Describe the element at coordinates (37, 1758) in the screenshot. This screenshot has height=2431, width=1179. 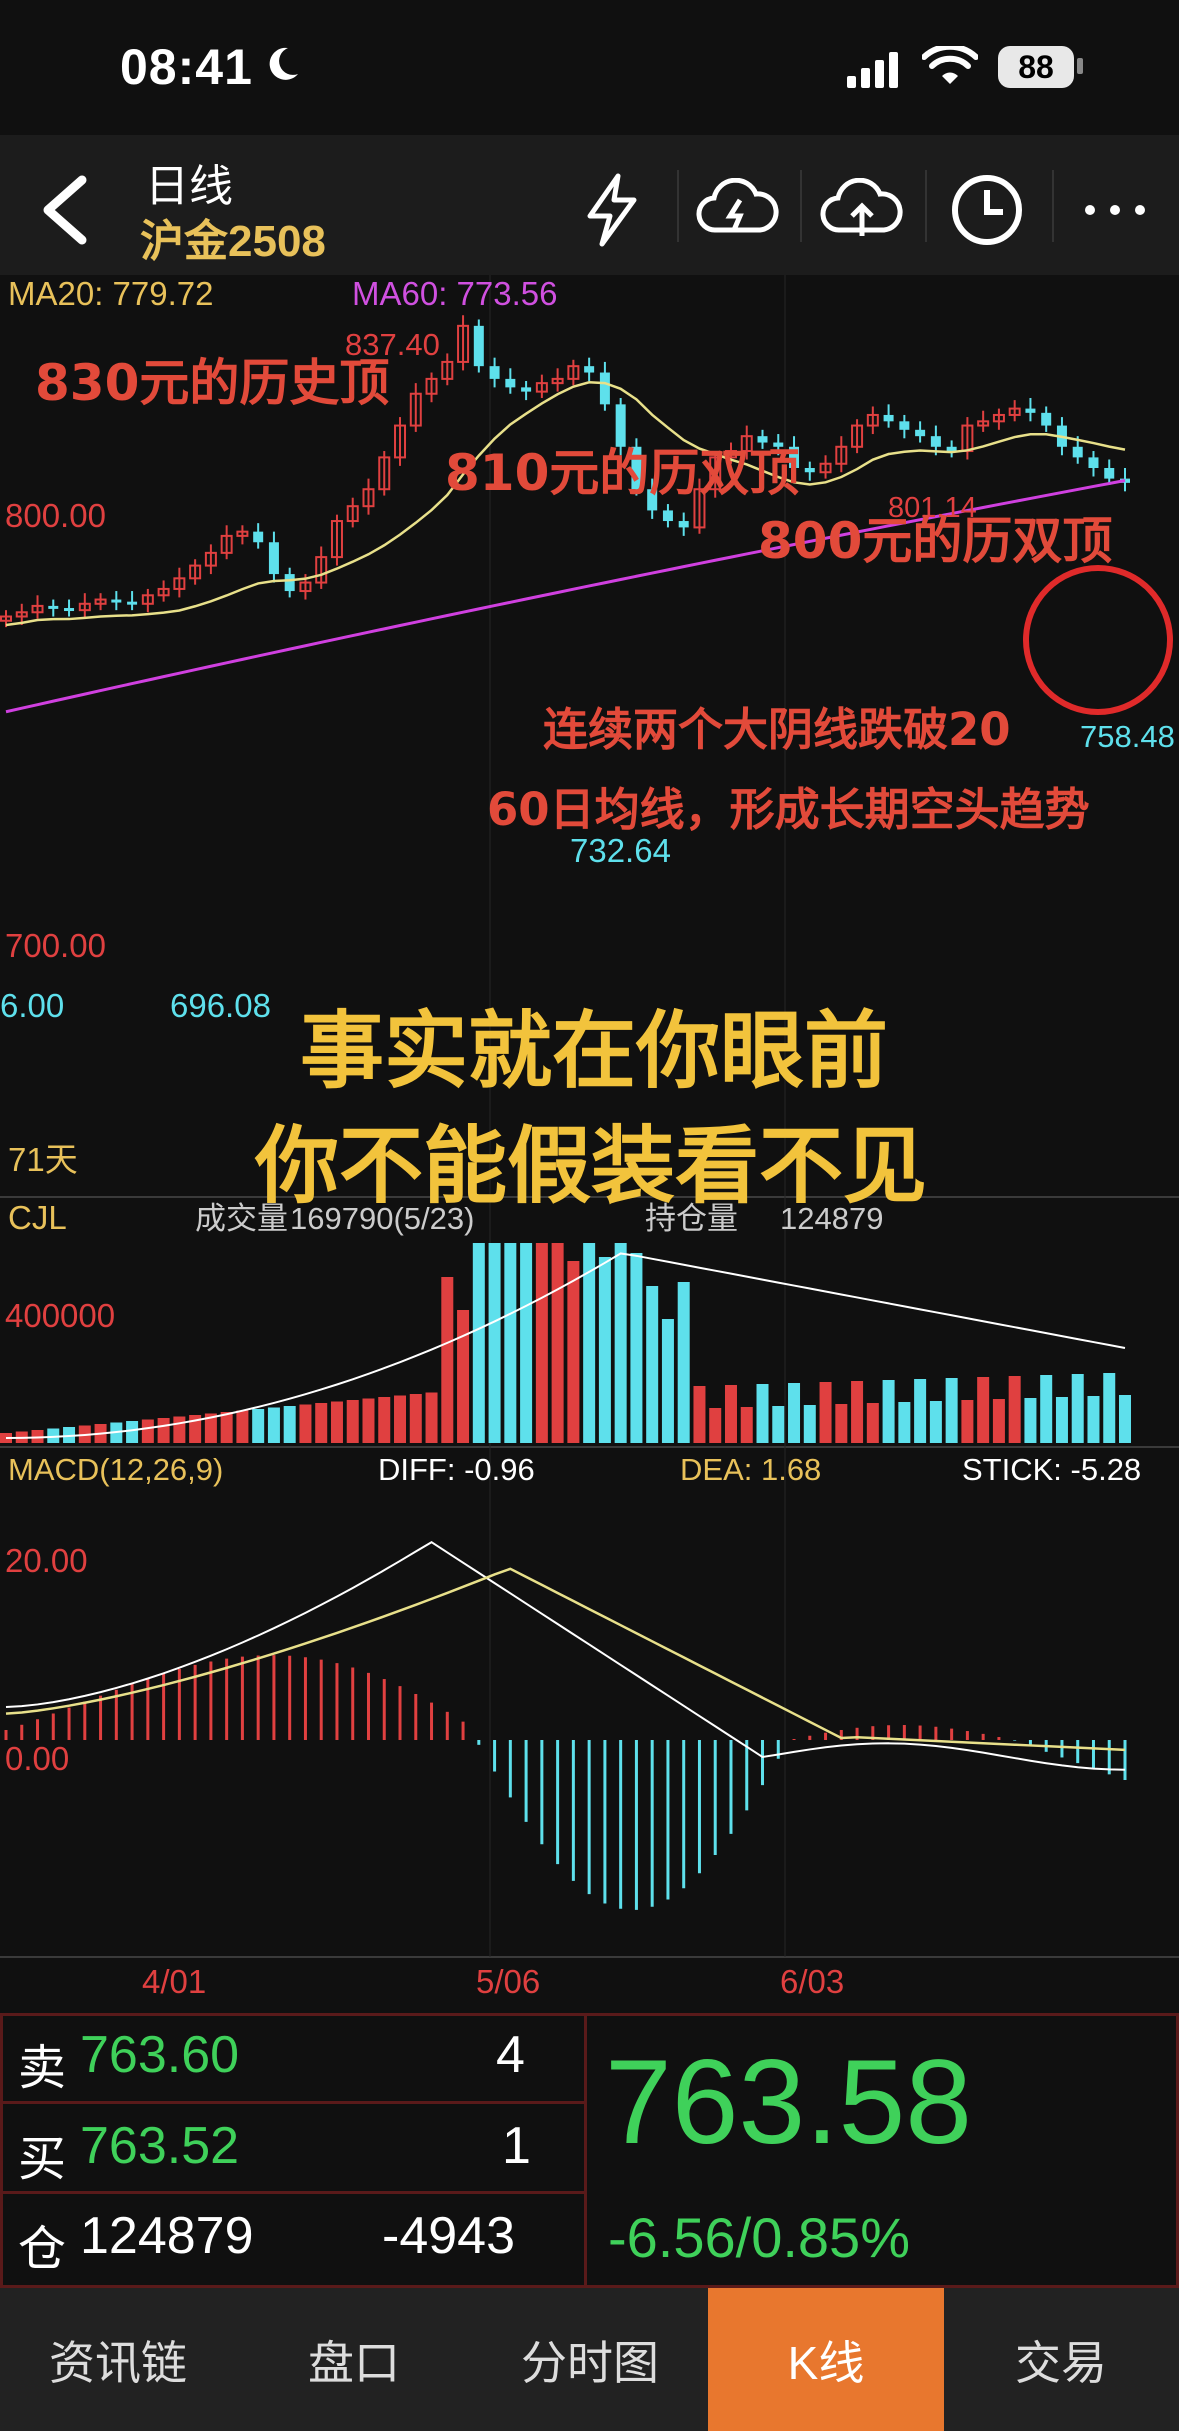
I see `macd-tick-0: 0.00` at that location.